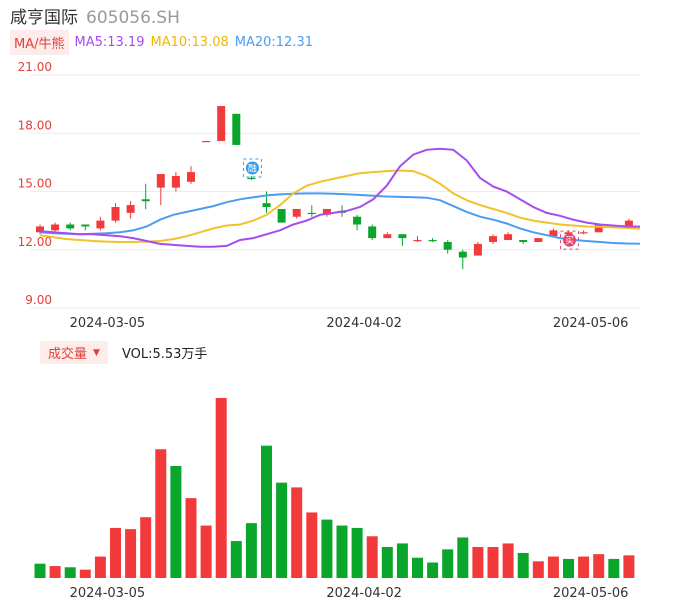 The width and height of the screenshot is (686, 606). Describe the element at coordinates (35, 67) in the screenshot. I see `y-tick-label: 21.00` at that location.